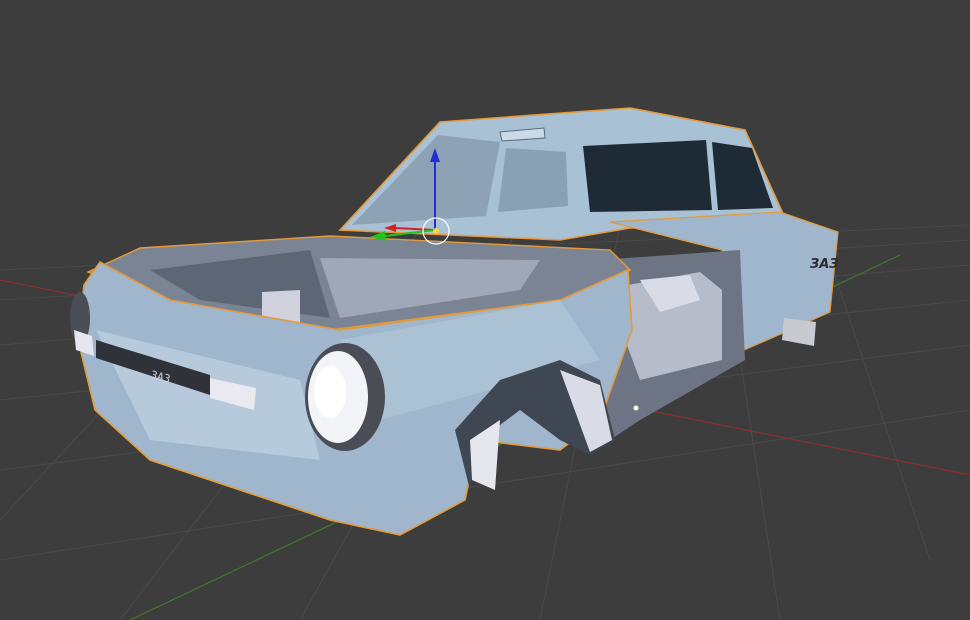 This screenshot has width=970, height=620. I want to click on side-window-front, so click(533, 180).